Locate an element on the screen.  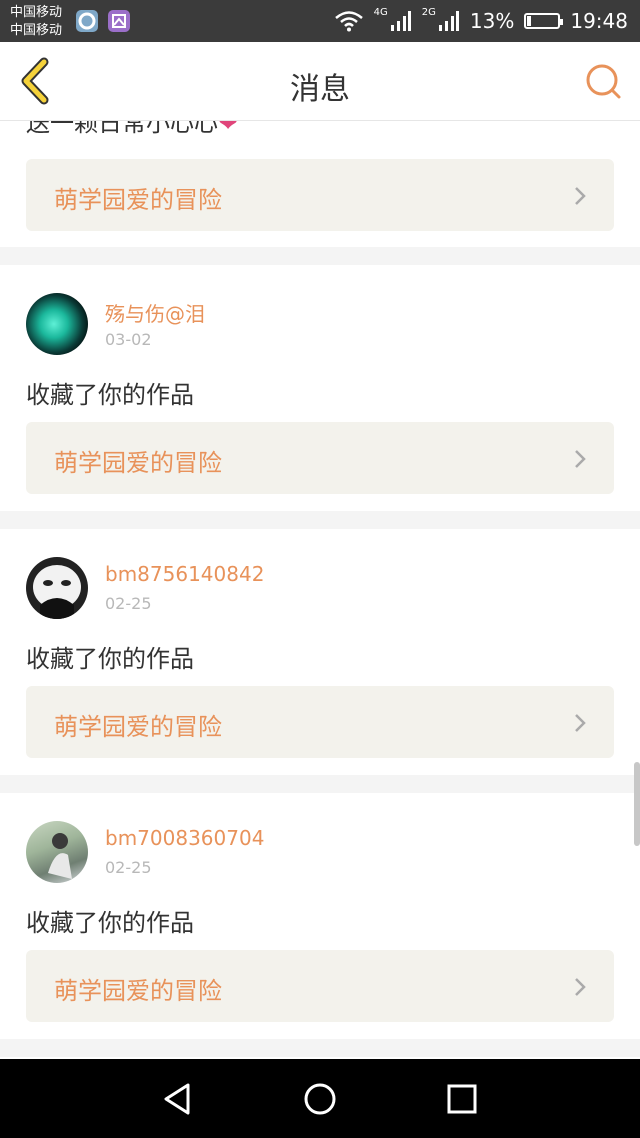
heart-emoji: ❤ is located at coordinates (228, 129).